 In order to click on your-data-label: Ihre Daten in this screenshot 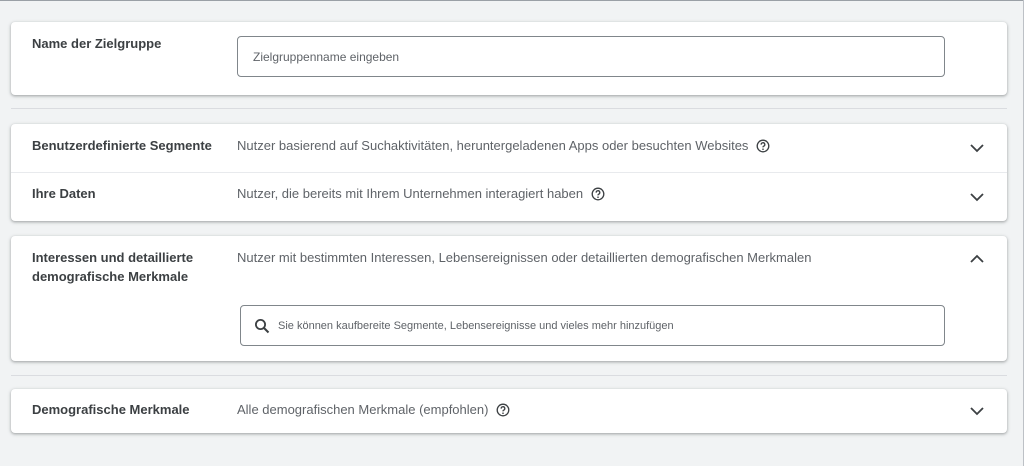, I will do `click(64, 193)`.